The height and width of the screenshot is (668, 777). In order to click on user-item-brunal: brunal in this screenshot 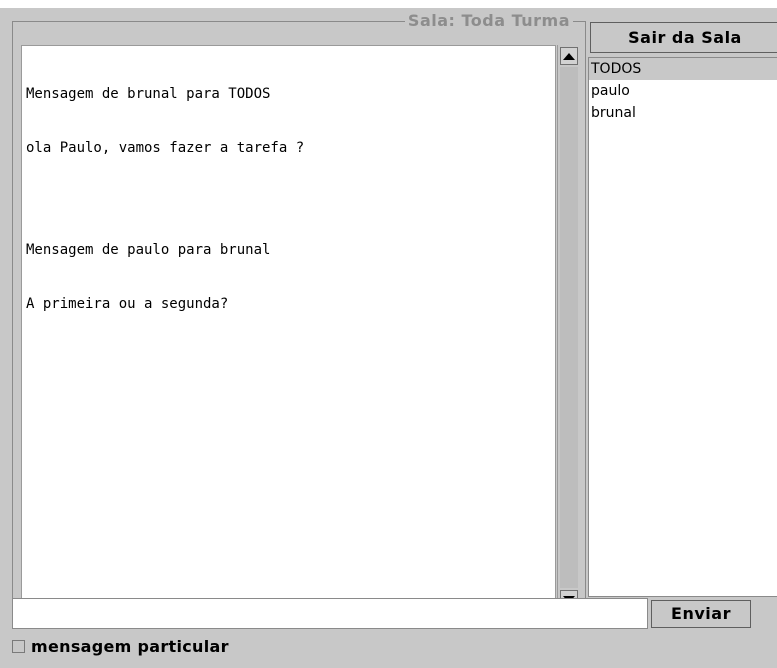, I will do `click(683, 113)`.